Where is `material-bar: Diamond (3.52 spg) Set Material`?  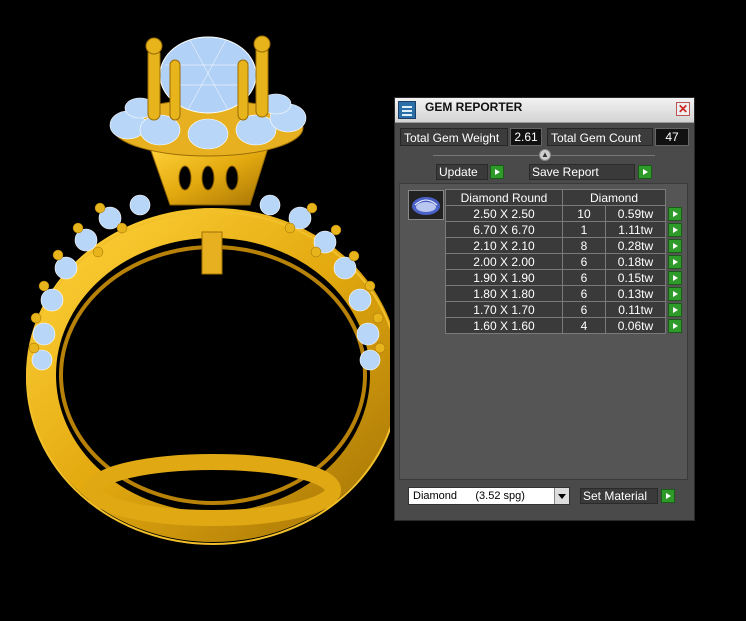
material-bar: Diamond (3.52 spg) Set Material is located at coordinates (543, 498).